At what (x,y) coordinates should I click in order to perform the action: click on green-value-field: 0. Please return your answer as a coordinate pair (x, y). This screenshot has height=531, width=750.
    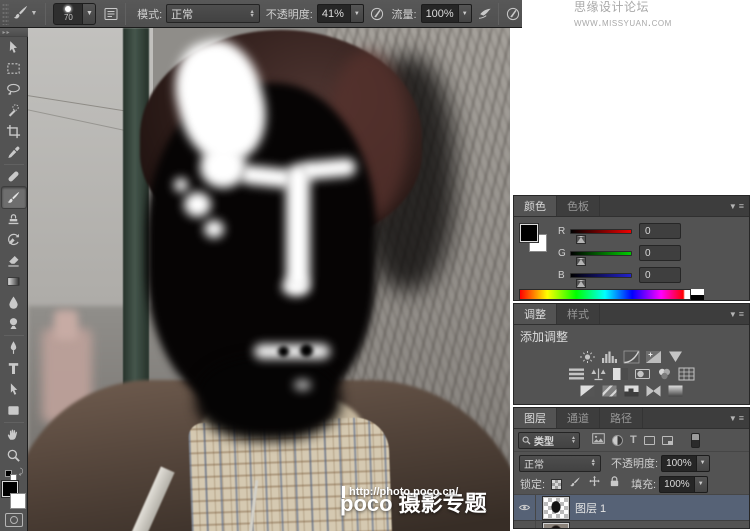
    Looking at the image, I should click on (660, 253).